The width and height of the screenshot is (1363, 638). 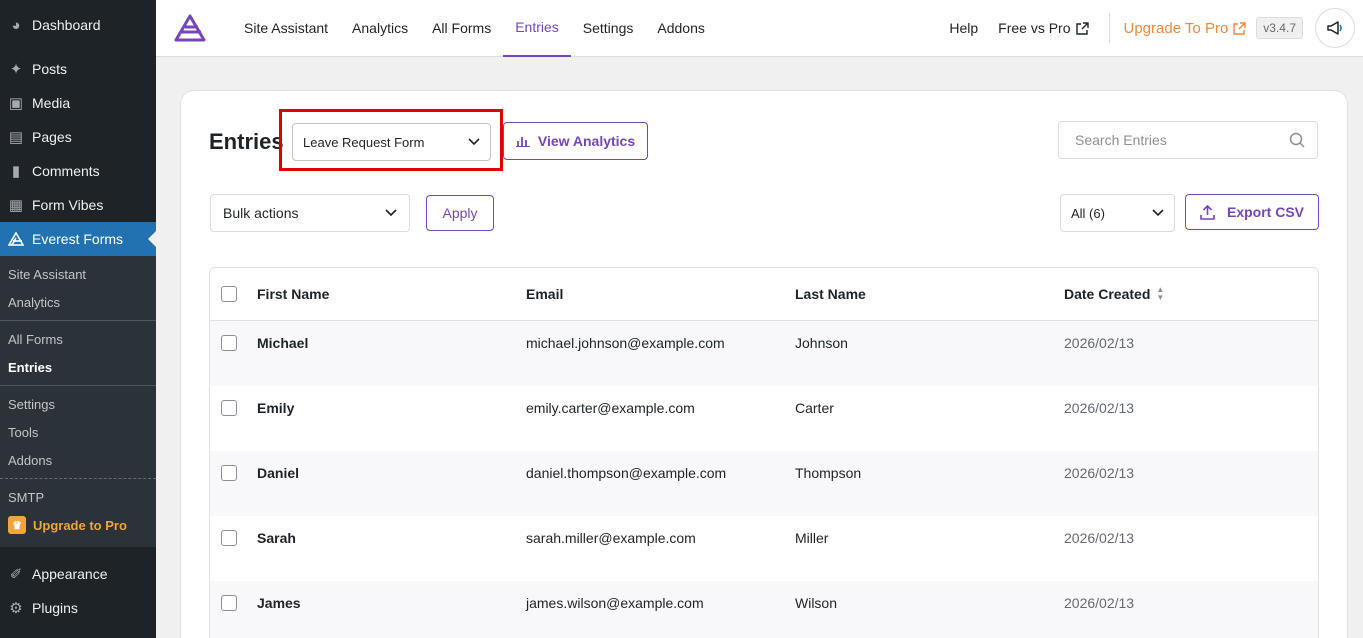 What do you see at coordinates (16, 103) in the screenshot?
I see `media-icon: ▣` at bounding box center [16, 103].